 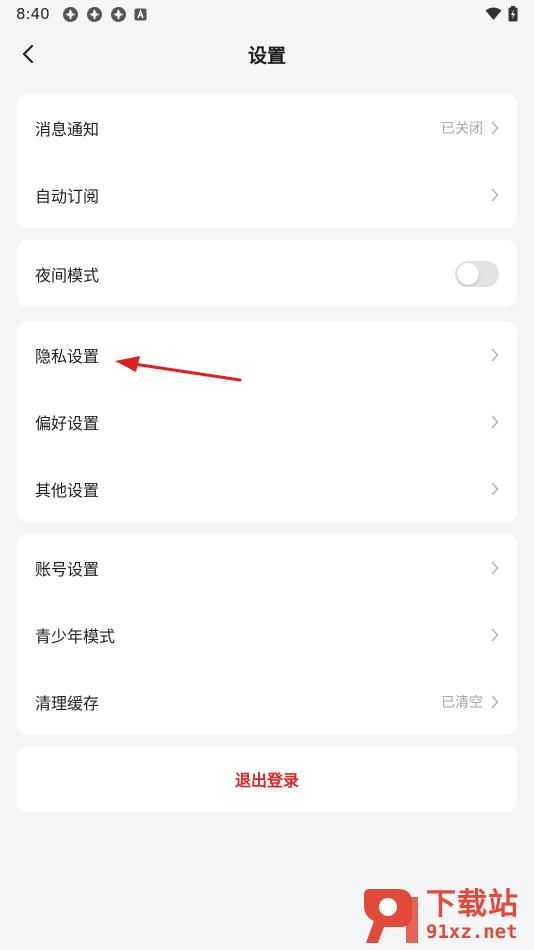 I want to click on settings-item-auto-subscribe: 自动订阅, so click(x=267, y=194).